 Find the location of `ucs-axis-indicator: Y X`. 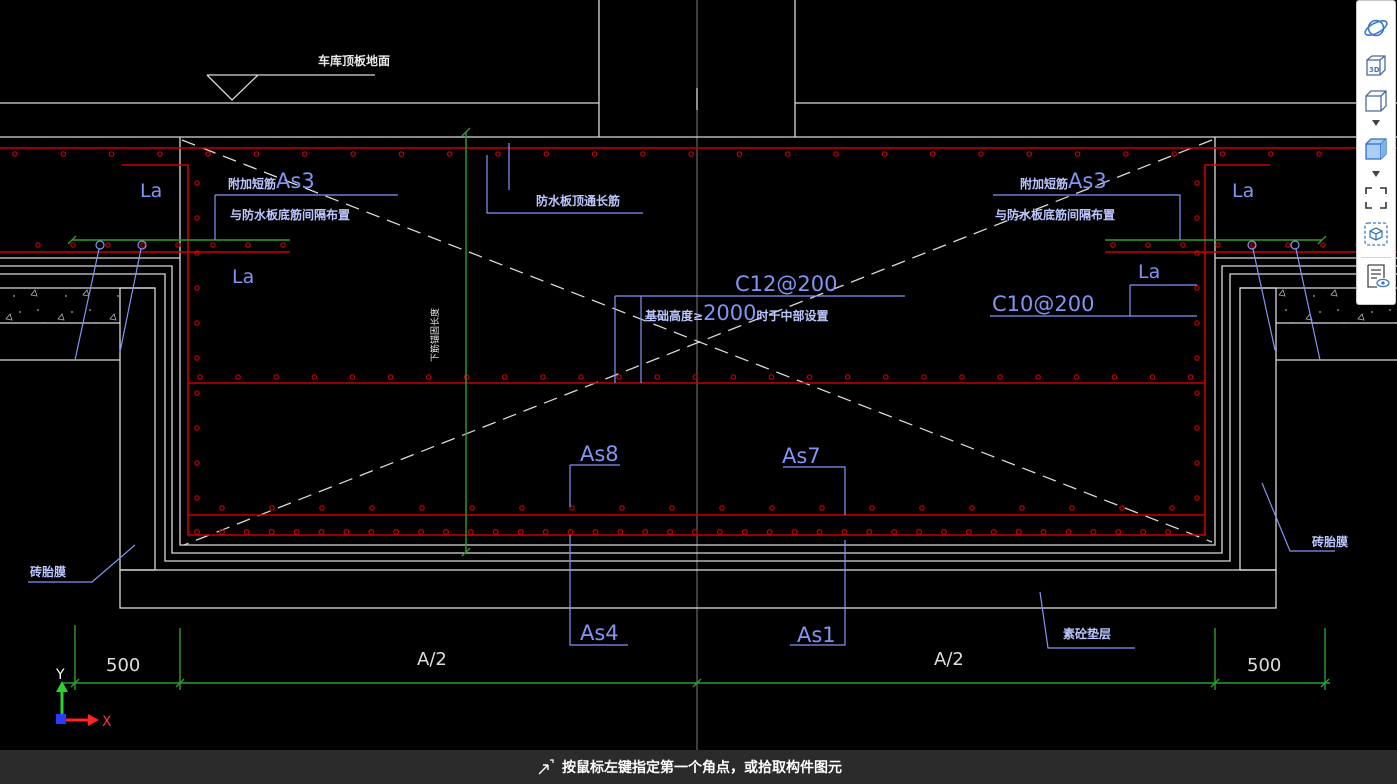

ucs-axis-indicator: Y X is located at coordinates (83, 698).